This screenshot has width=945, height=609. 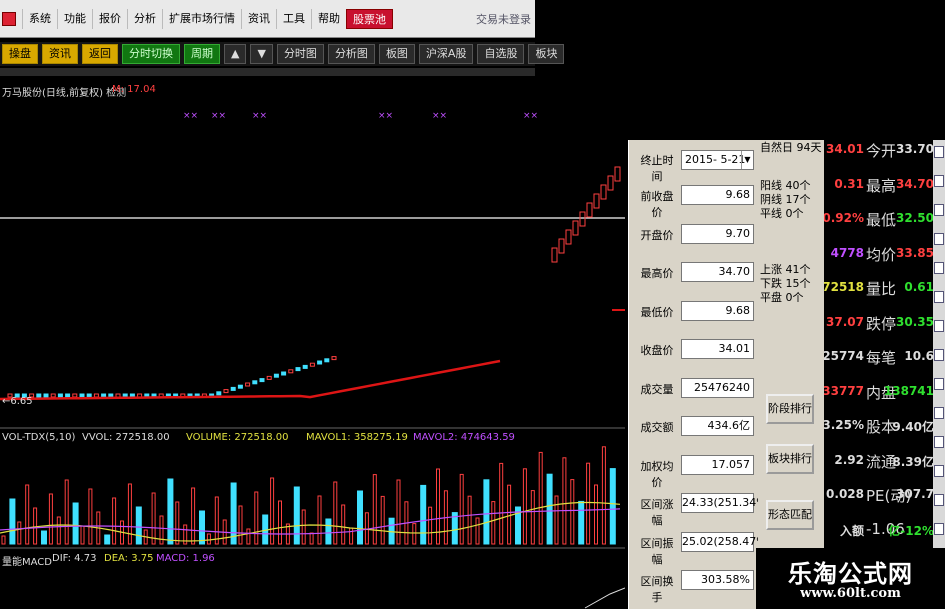 What do you see at coordinates (845, 321) in the screenshot?
I see `quote-left-value: 37.07` at bounding box center [845, 321].